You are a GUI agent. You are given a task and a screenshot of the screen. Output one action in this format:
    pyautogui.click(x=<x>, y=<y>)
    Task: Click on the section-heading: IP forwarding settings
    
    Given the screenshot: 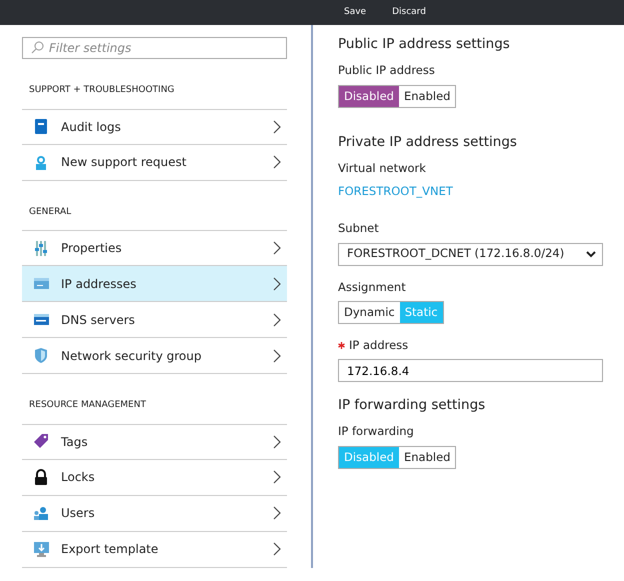 What is the action you would take?
    pyautogui.click(x=412, y=405)
    